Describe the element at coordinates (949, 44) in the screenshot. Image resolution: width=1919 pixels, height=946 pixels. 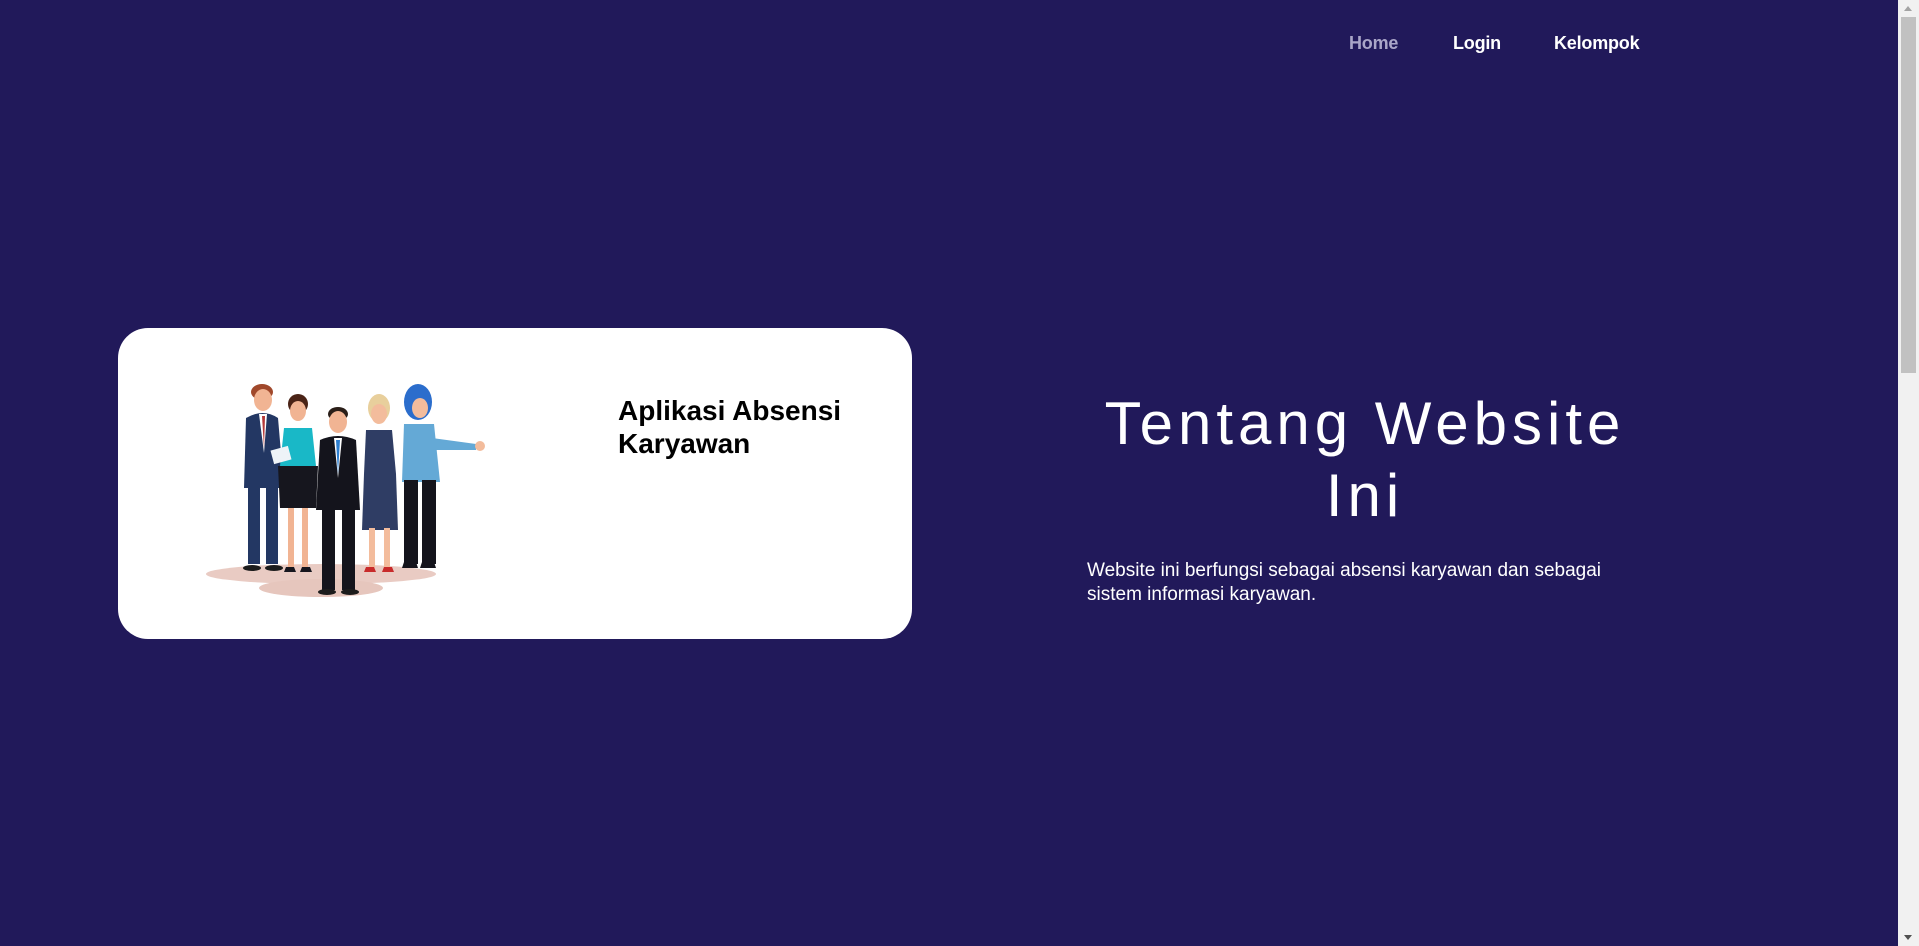
I see `top-navigation: Home Login Kelompok` at that location.